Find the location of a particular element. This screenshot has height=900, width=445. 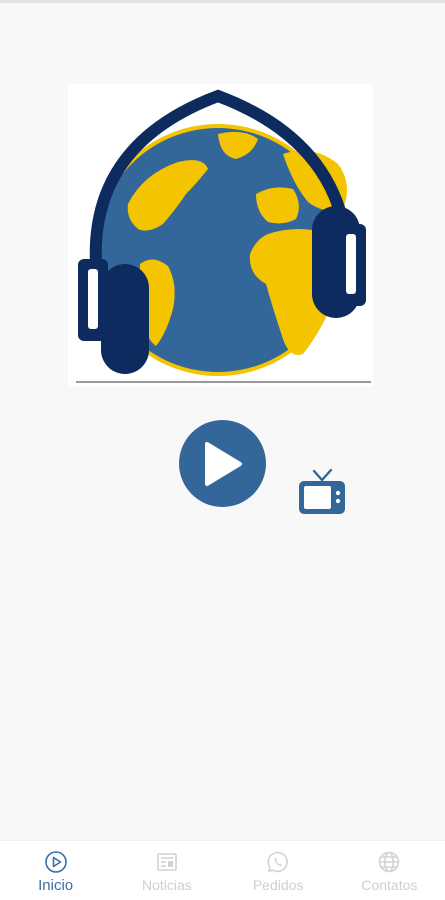

play-circle-icon is located at coordinates (55, 862).